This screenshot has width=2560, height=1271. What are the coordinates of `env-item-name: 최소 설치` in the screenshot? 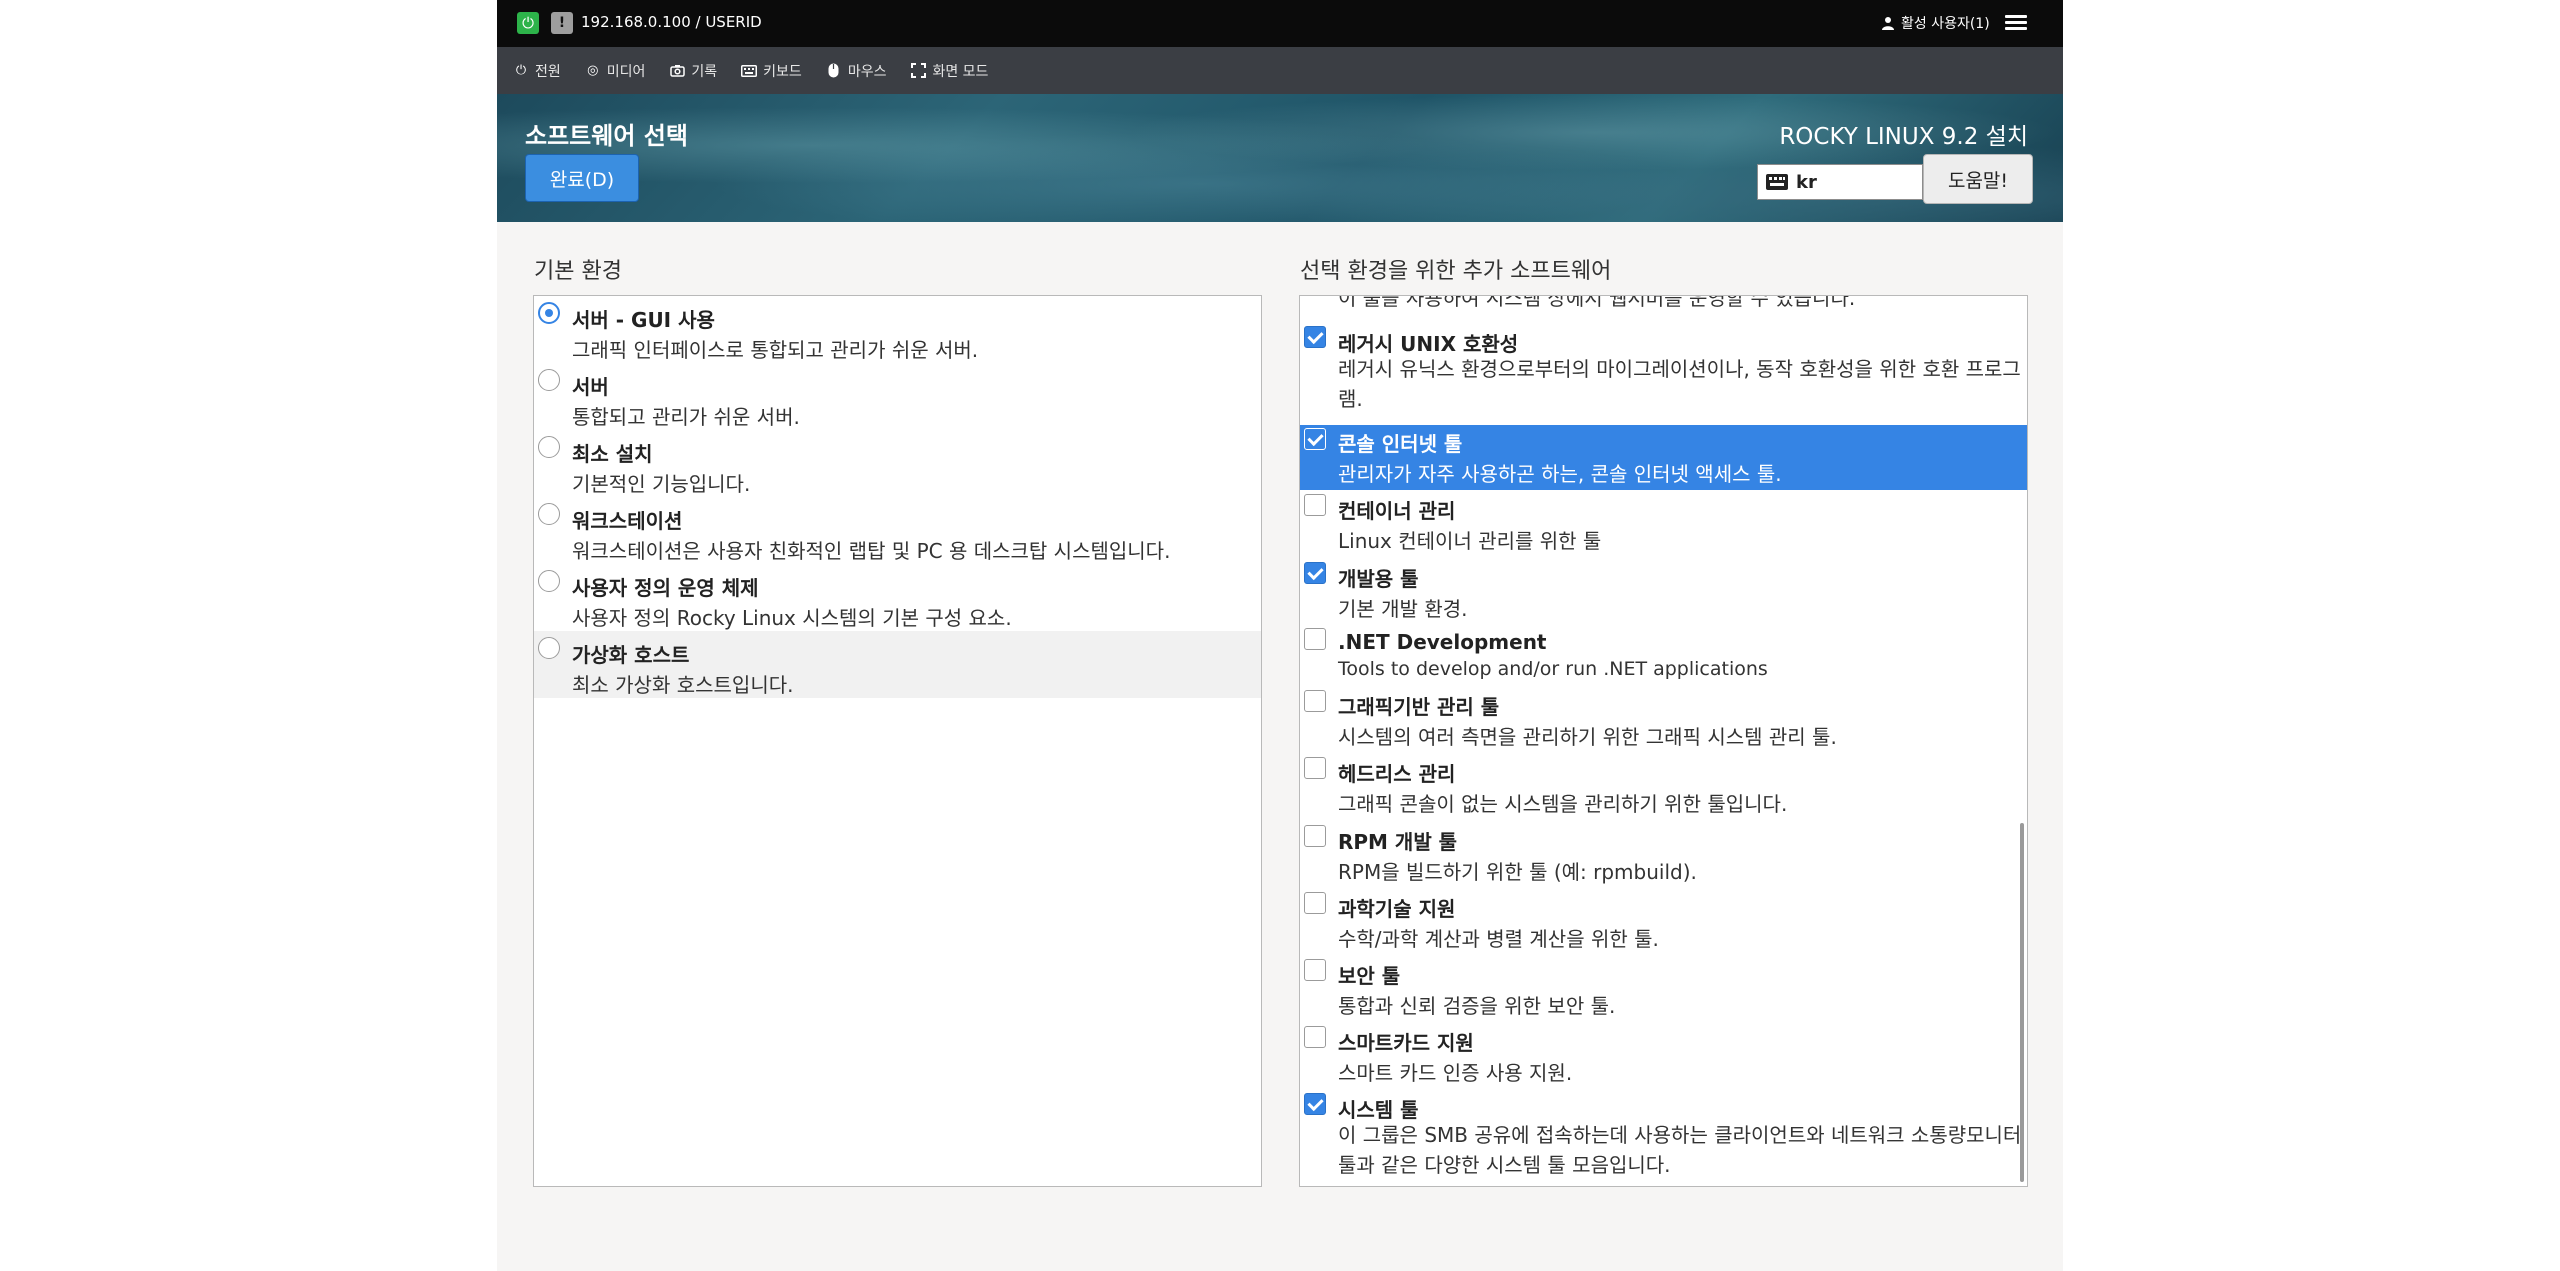 It's located at (612, 454).